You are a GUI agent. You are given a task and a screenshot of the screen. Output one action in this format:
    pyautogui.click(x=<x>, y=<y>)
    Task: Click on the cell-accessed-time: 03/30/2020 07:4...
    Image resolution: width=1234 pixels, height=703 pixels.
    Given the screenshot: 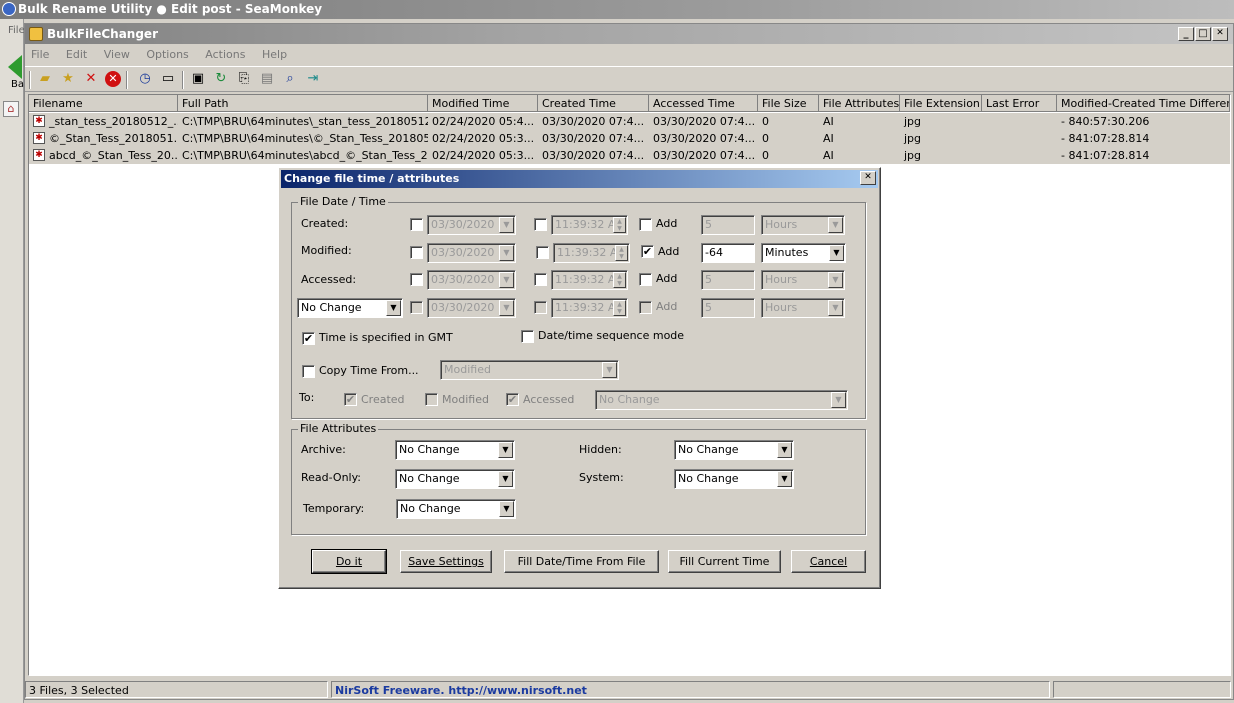 What is the action you would take?
    pyautogui.click(x=704, y=155)
    